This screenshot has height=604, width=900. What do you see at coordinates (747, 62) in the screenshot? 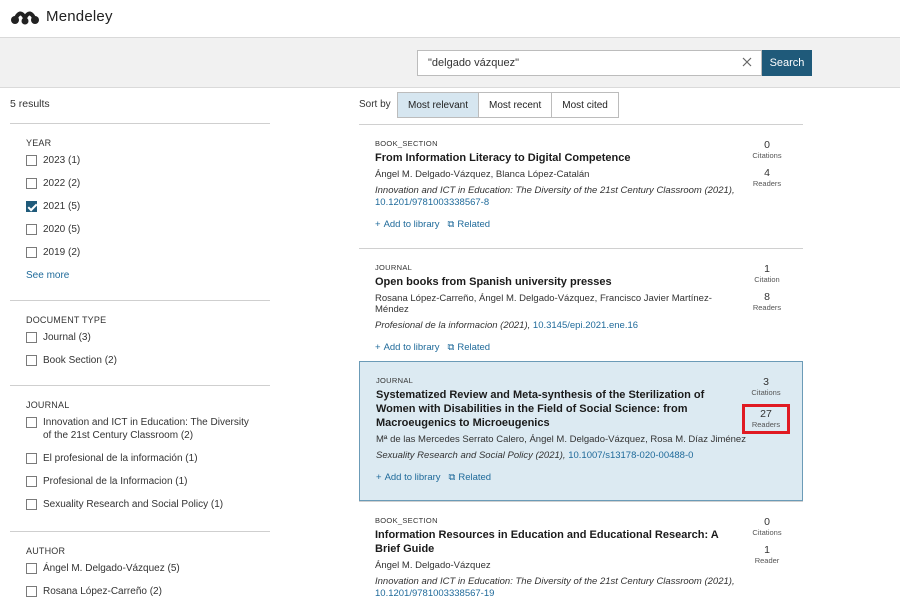
I see `clear-icon` at bounding box center [747, 62].